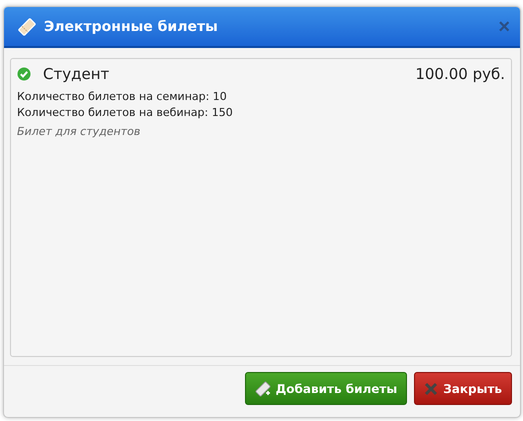 The image size is (523, 421). What do you see at coordinates (79, 131) in the screenshot?
I see `ticket-description: Билет для студентов` at bounding box center [79, 131].